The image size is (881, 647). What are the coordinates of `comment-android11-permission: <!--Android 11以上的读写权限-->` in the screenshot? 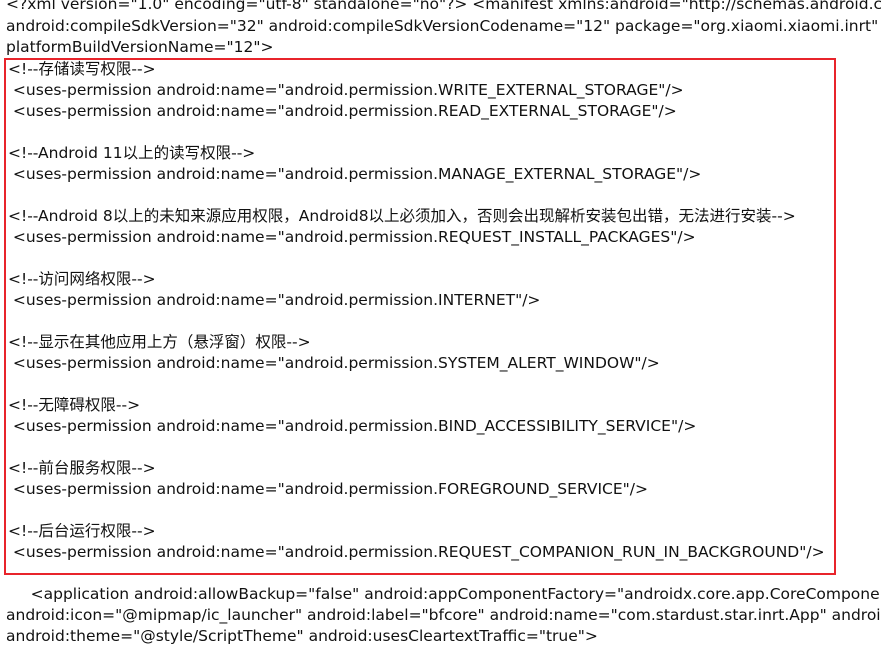 It's located at (132, 153).